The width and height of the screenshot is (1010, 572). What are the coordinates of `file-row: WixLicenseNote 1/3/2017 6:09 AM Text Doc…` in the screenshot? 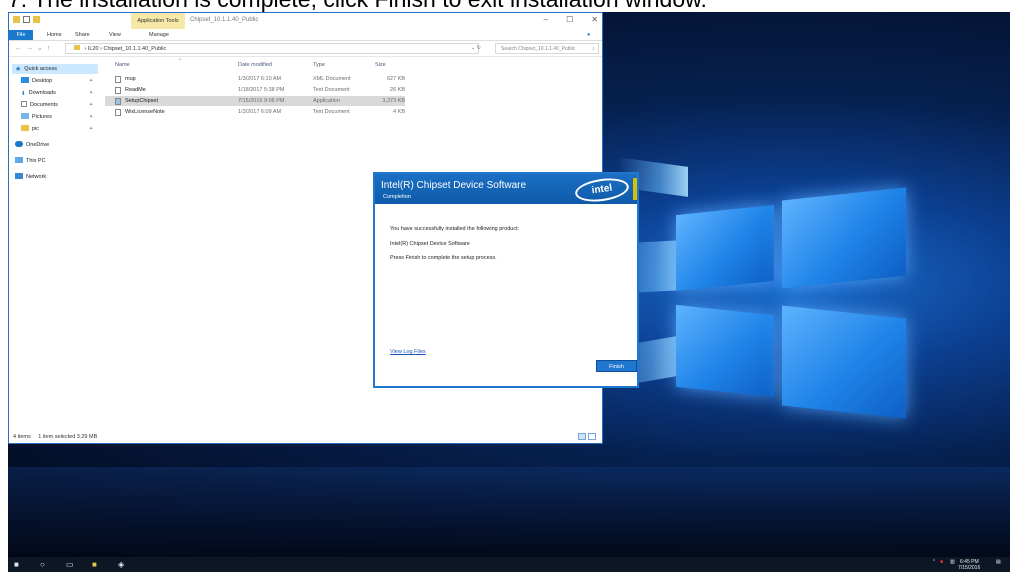 It's located at (255, 112).